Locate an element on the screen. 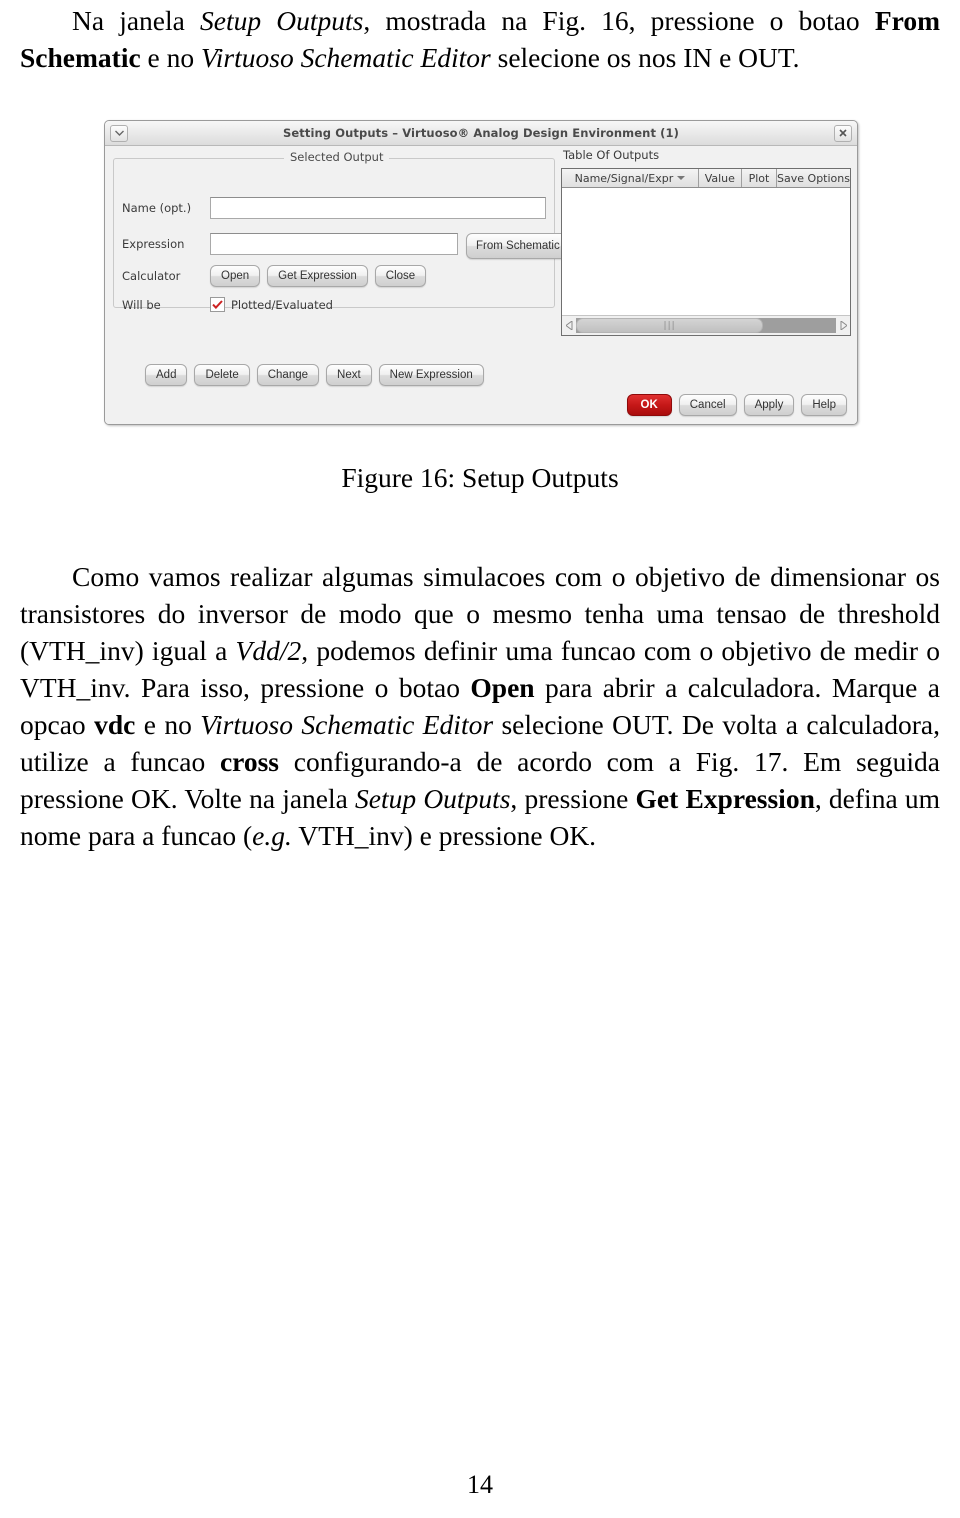 This screenshot has height=1518, width=960. column-header-plot: Plot is located at coordinates (760, 178).